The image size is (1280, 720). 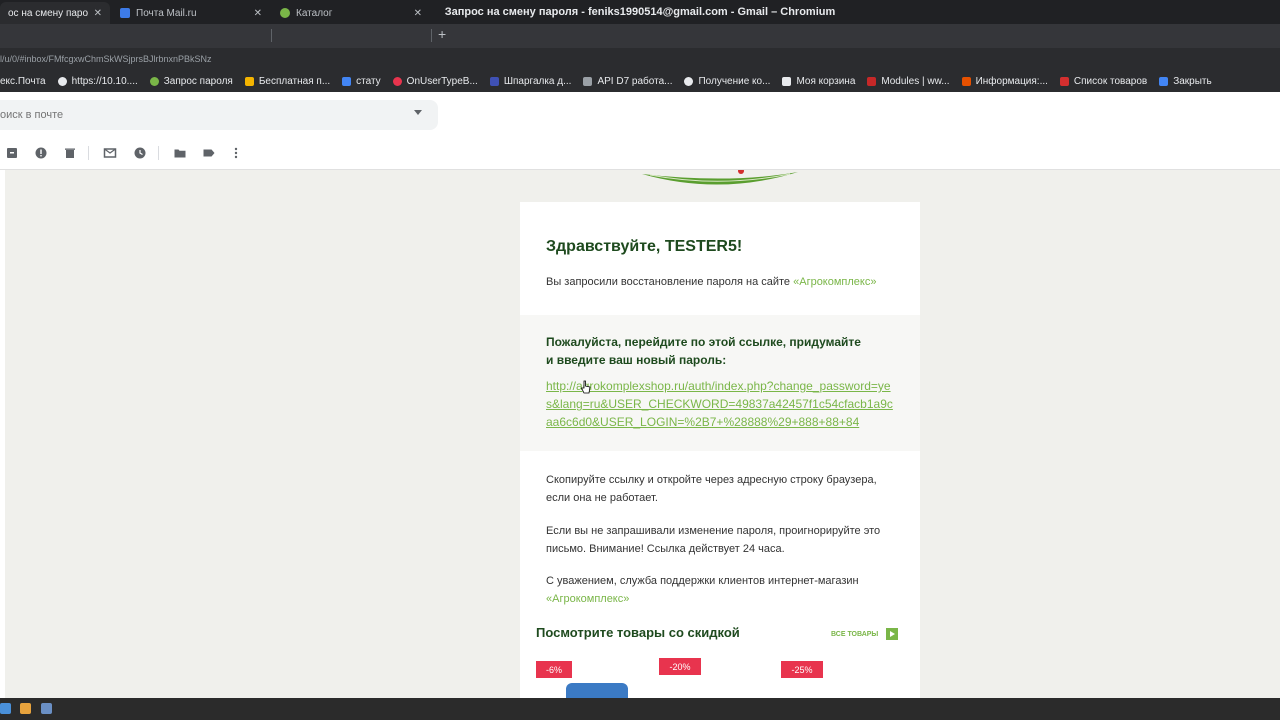 I want to click on tab-title: ос на смену пароля, so click(x=48, y=13).